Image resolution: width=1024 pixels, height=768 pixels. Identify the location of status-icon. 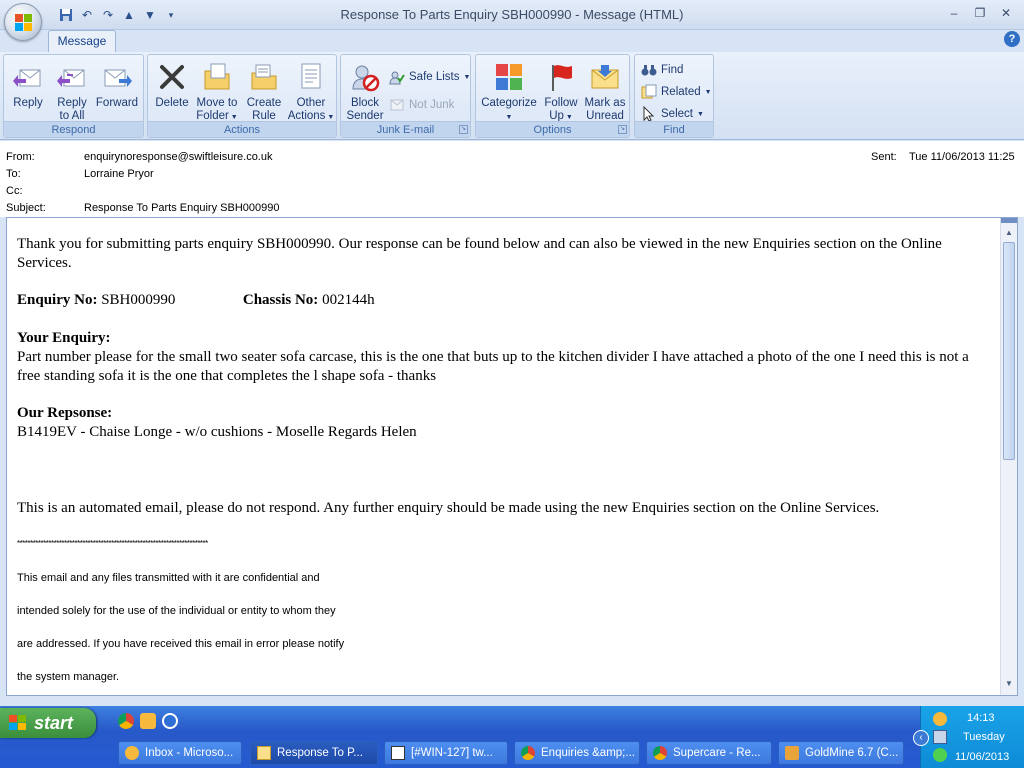
(940, 755).